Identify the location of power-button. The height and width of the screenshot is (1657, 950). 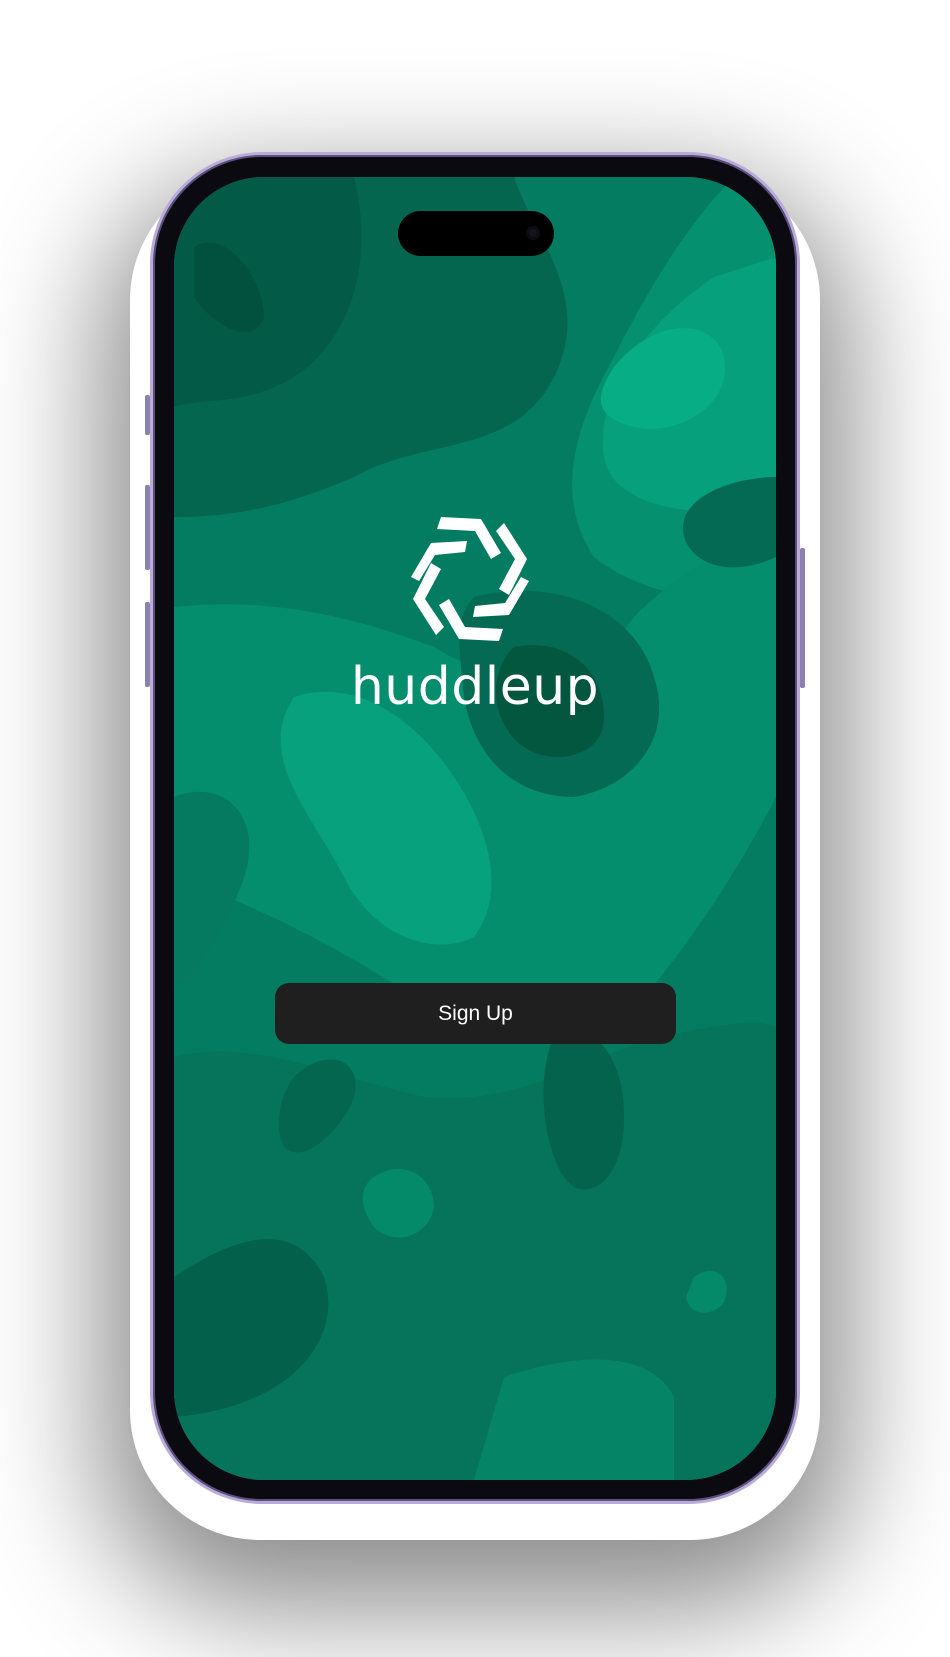
(802, 618).